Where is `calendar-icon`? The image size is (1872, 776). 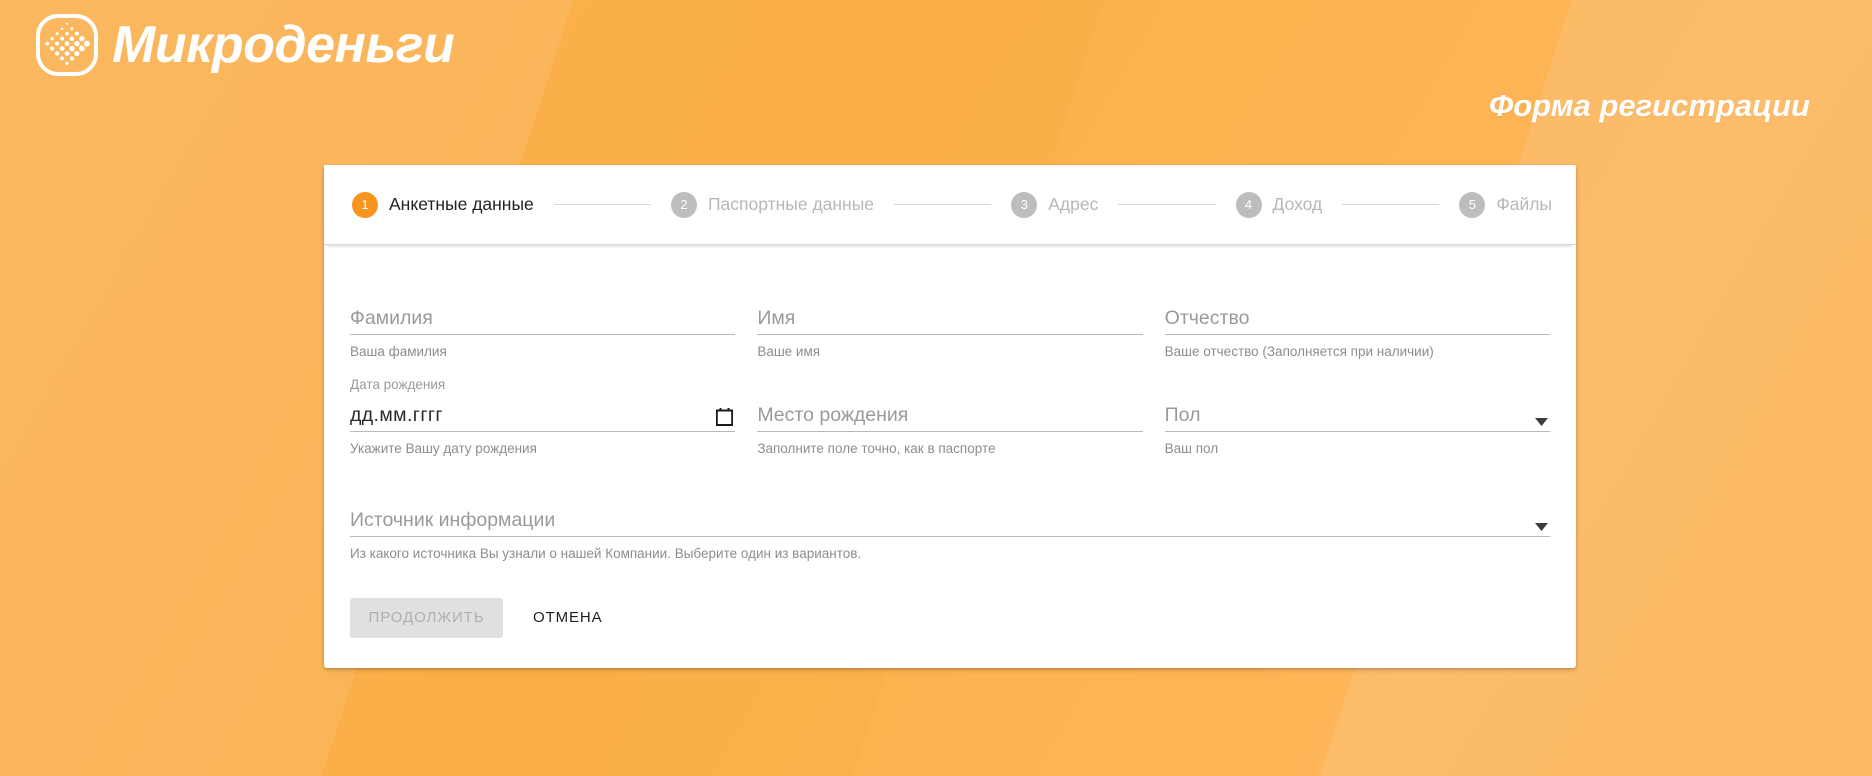
calendar-icon is located at coordinates (725, 417).